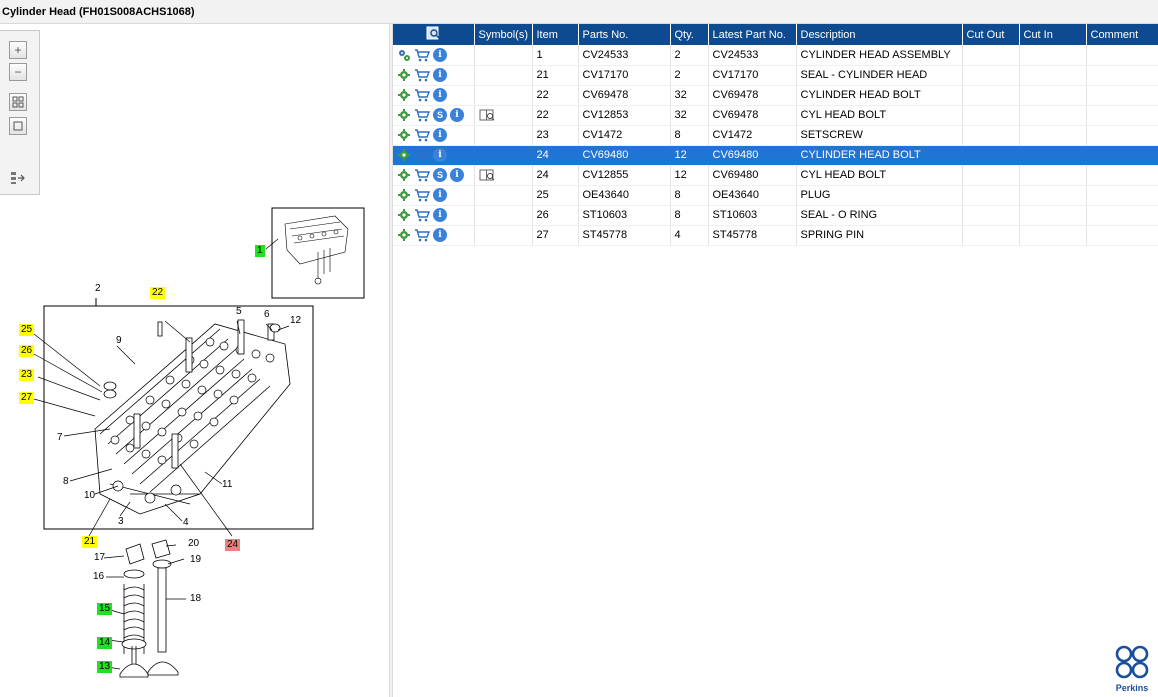 This screenshot has width=1158, height=697. Describe the element at coordinates (775, 175) in the screenshot. I see `table-row: Si 24 CV12855 12 CV69480 CYL HEAD BOLT` at that location.